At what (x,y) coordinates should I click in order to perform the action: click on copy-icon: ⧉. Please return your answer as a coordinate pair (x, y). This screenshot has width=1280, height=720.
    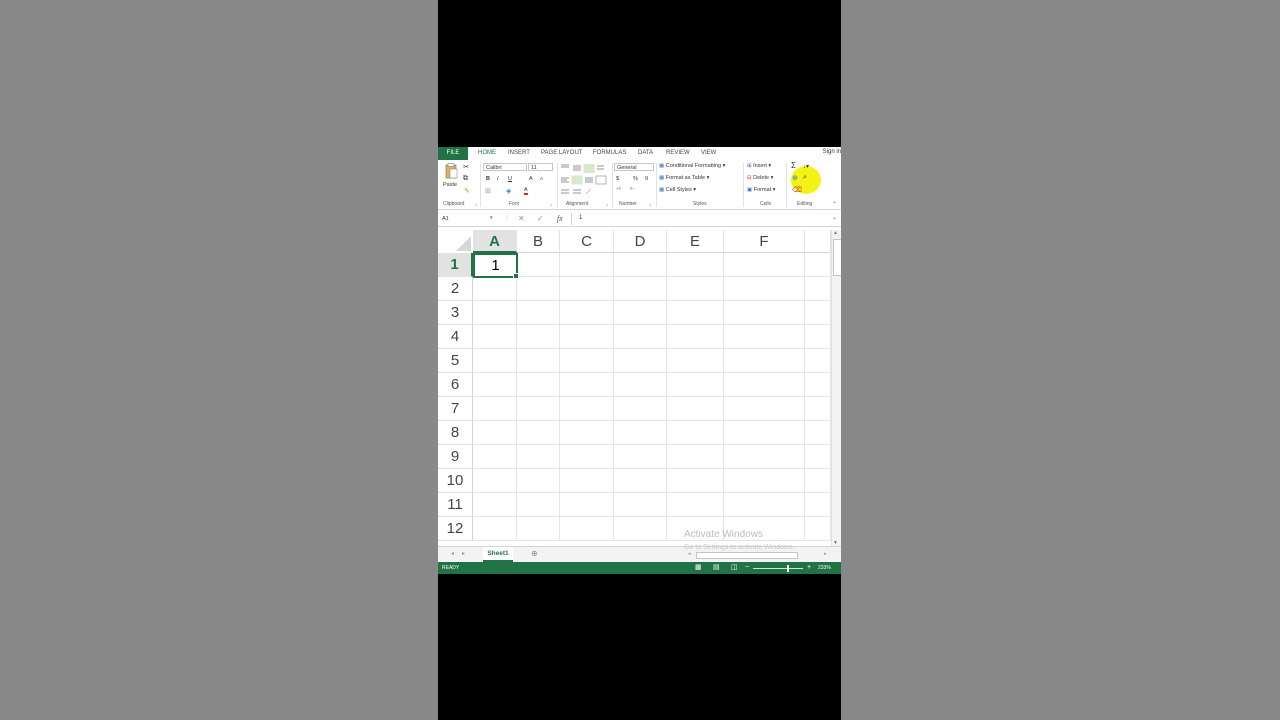
    Looking at the image, I should click on (465, 179).